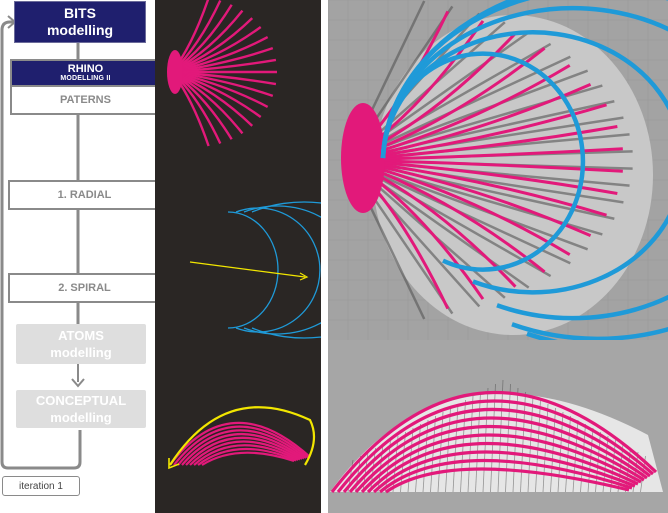  I want to click on patterns-box: PATERNS, so click(85, 100).